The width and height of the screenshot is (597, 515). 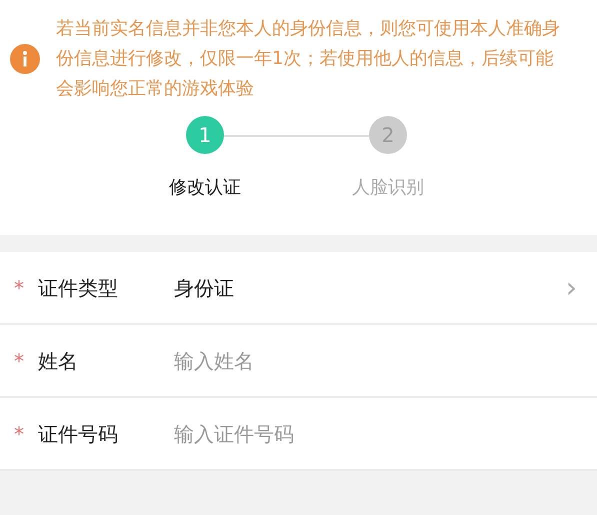 What do you see at coordinates (375, 361) in the screenshot?
I see `input-field: 输入姓名` at bounding box center [375, 361].